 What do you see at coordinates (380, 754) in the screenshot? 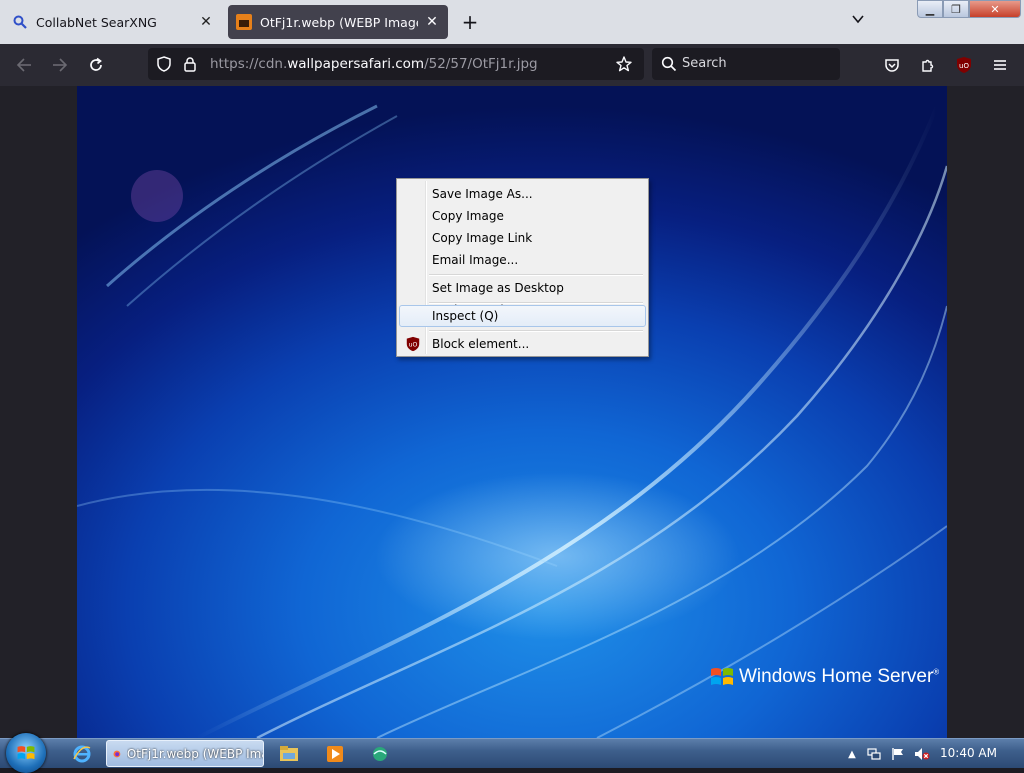
I see `network-globe-icon` at bounding box center [380, 754].